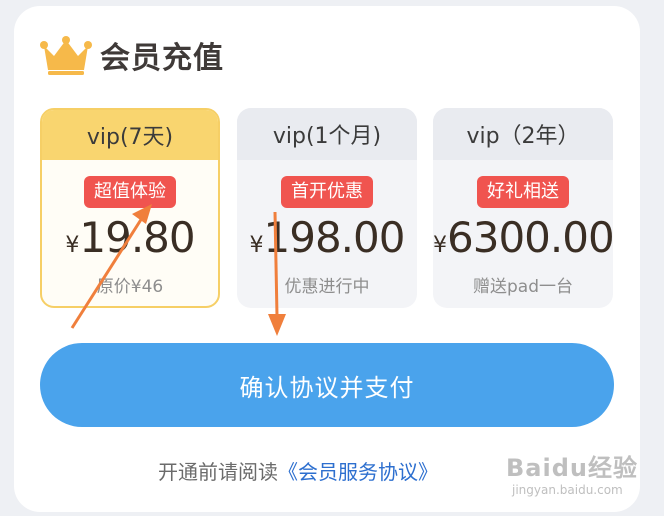  I want to click on plan-card-2-years: vip（2年） 好礼相送 ¥6300.00 赠送pad一台, so click(523, 208).